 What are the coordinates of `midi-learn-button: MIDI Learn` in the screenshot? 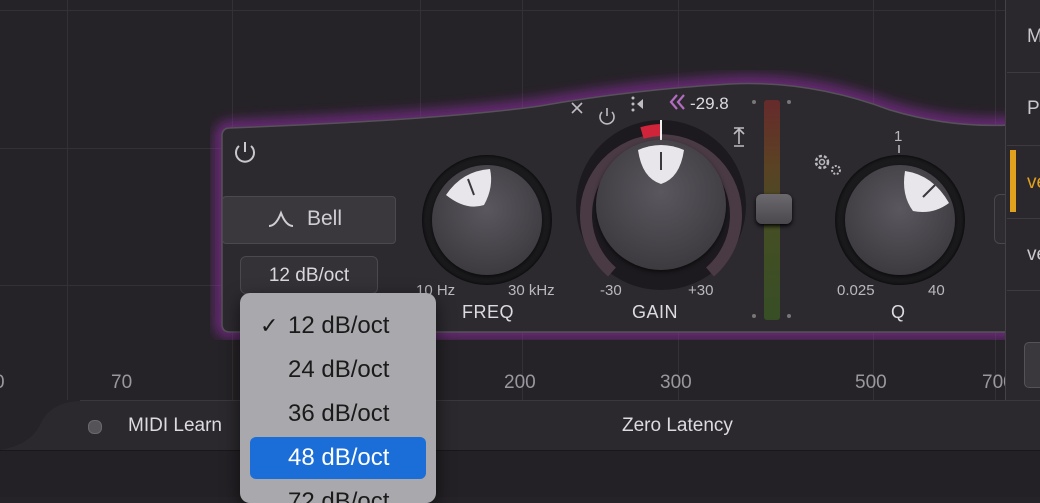 It's located at (175, 426).